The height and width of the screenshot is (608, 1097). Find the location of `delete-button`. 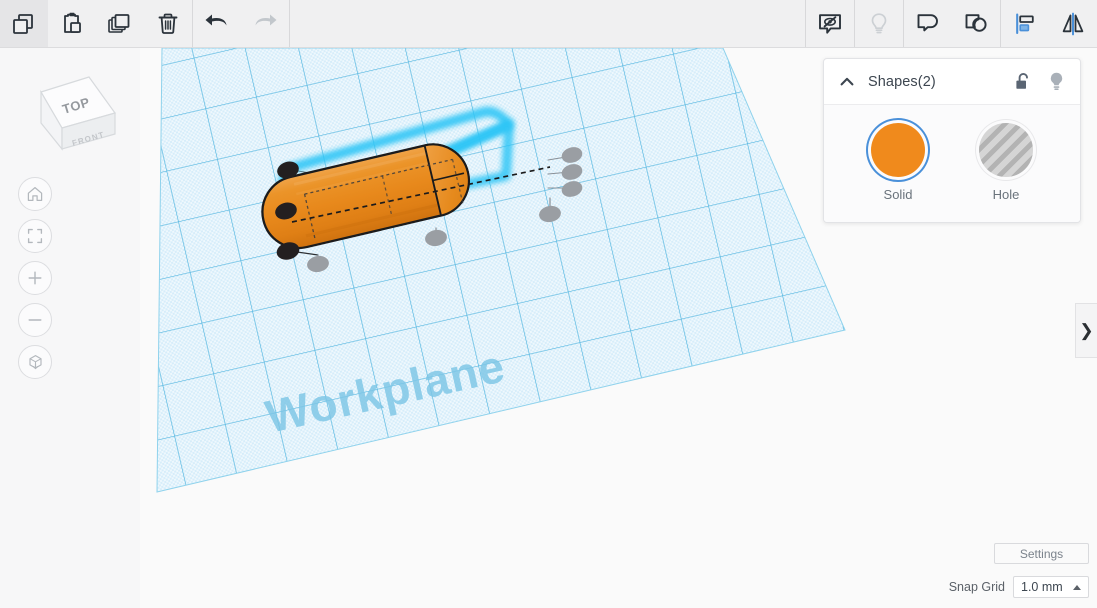

delete-button is located at coordinates (168, 23).